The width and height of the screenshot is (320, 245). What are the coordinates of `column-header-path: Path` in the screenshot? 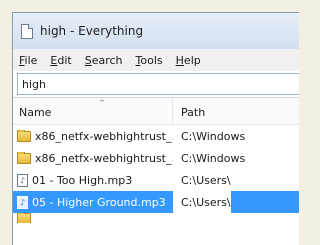 It's located at (189, 115).